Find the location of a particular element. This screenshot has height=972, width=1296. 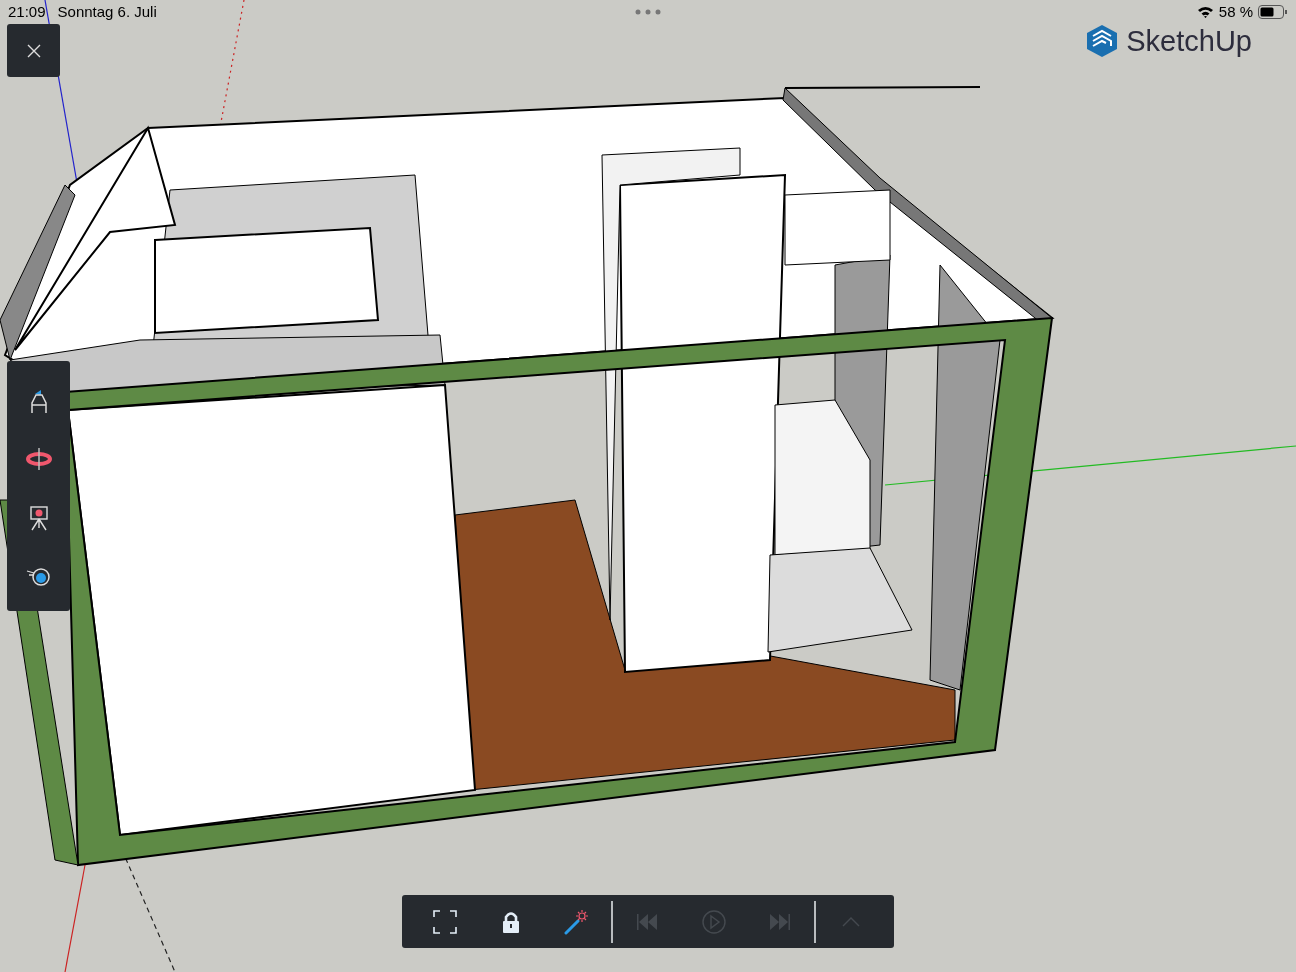

status-time: 21:09 is located at coordinates (27, 11).